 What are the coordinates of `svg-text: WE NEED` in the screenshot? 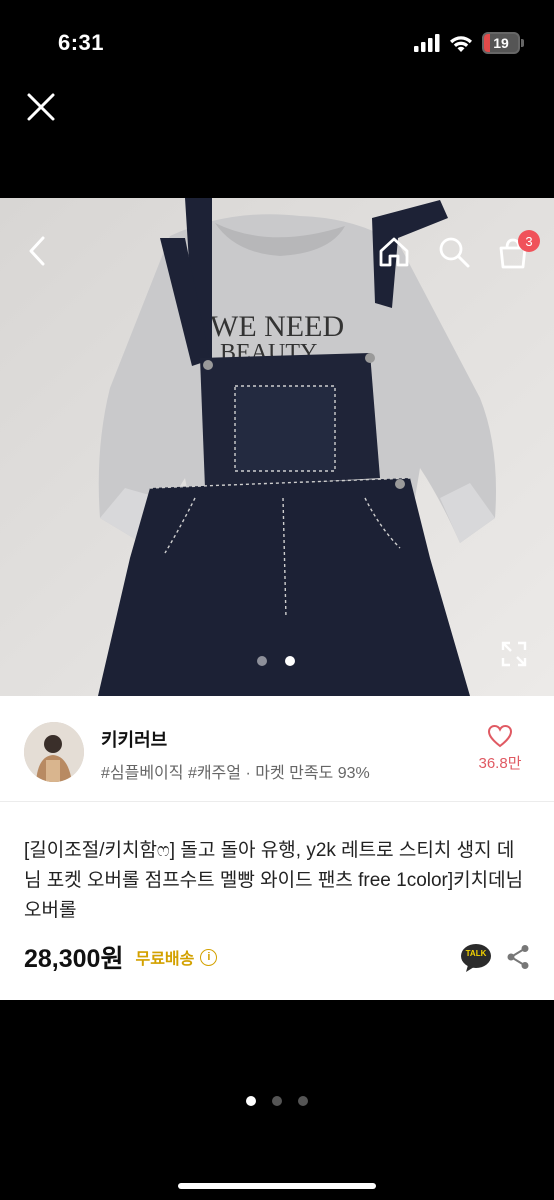 It's located at (277, 326).